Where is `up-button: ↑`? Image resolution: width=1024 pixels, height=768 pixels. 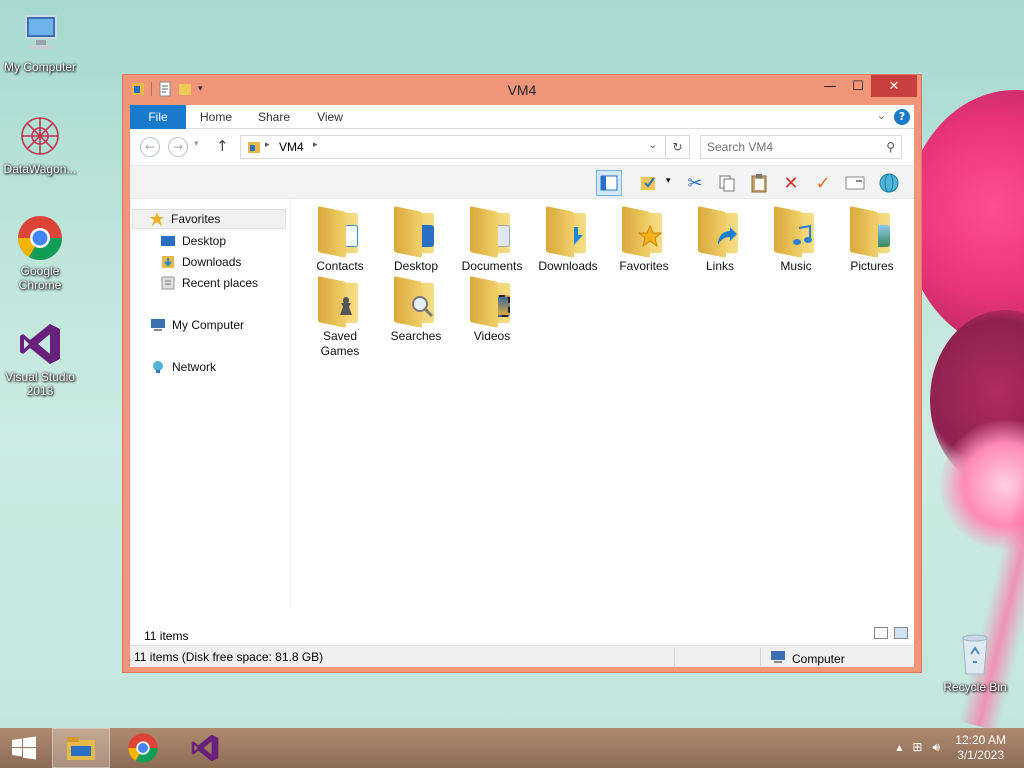
up-button: ↑ is located at coordinates (222, 146).